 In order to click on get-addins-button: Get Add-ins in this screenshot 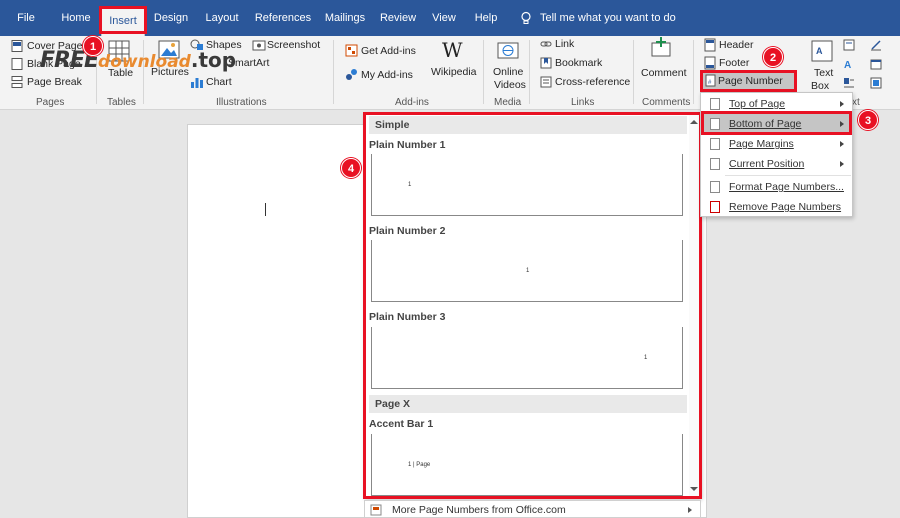, I will do `click(388, 51)`.